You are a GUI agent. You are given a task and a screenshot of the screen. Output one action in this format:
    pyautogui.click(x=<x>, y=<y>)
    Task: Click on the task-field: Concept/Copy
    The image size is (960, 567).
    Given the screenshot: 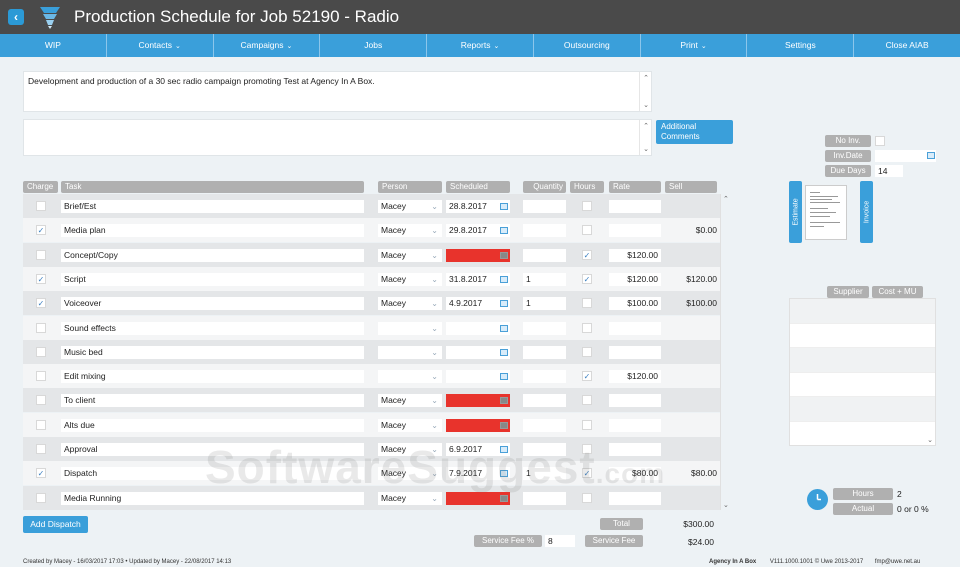 What is the action you would take?
    pyautogui.click(x=212, y=255)
    